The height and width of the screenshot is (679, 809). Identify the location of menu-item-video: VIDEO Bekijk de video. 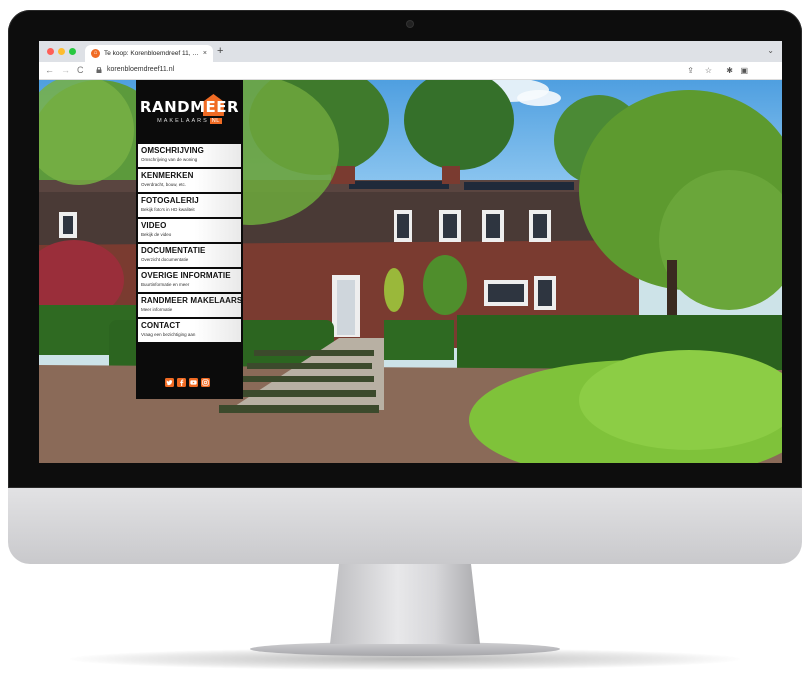
(189, 230).